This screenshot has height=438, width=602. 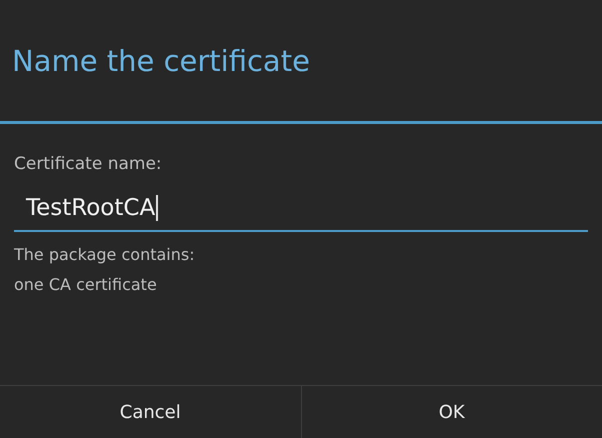 I want to click on ok-button: OK, so click(x=451, y=412).